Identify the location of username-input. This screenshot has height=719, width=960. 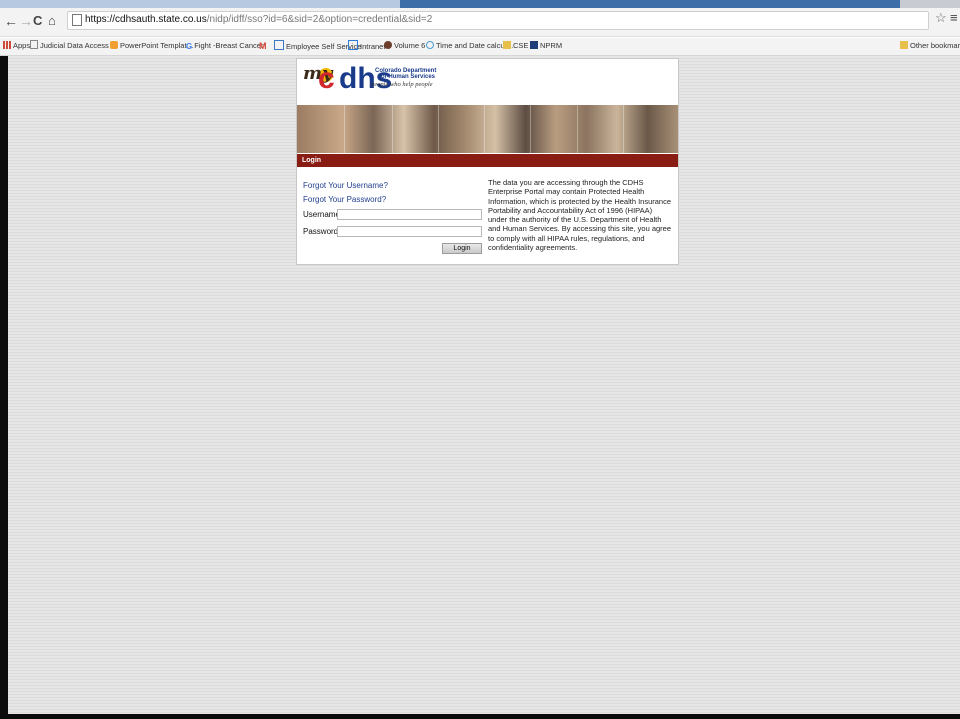
(409, 214).